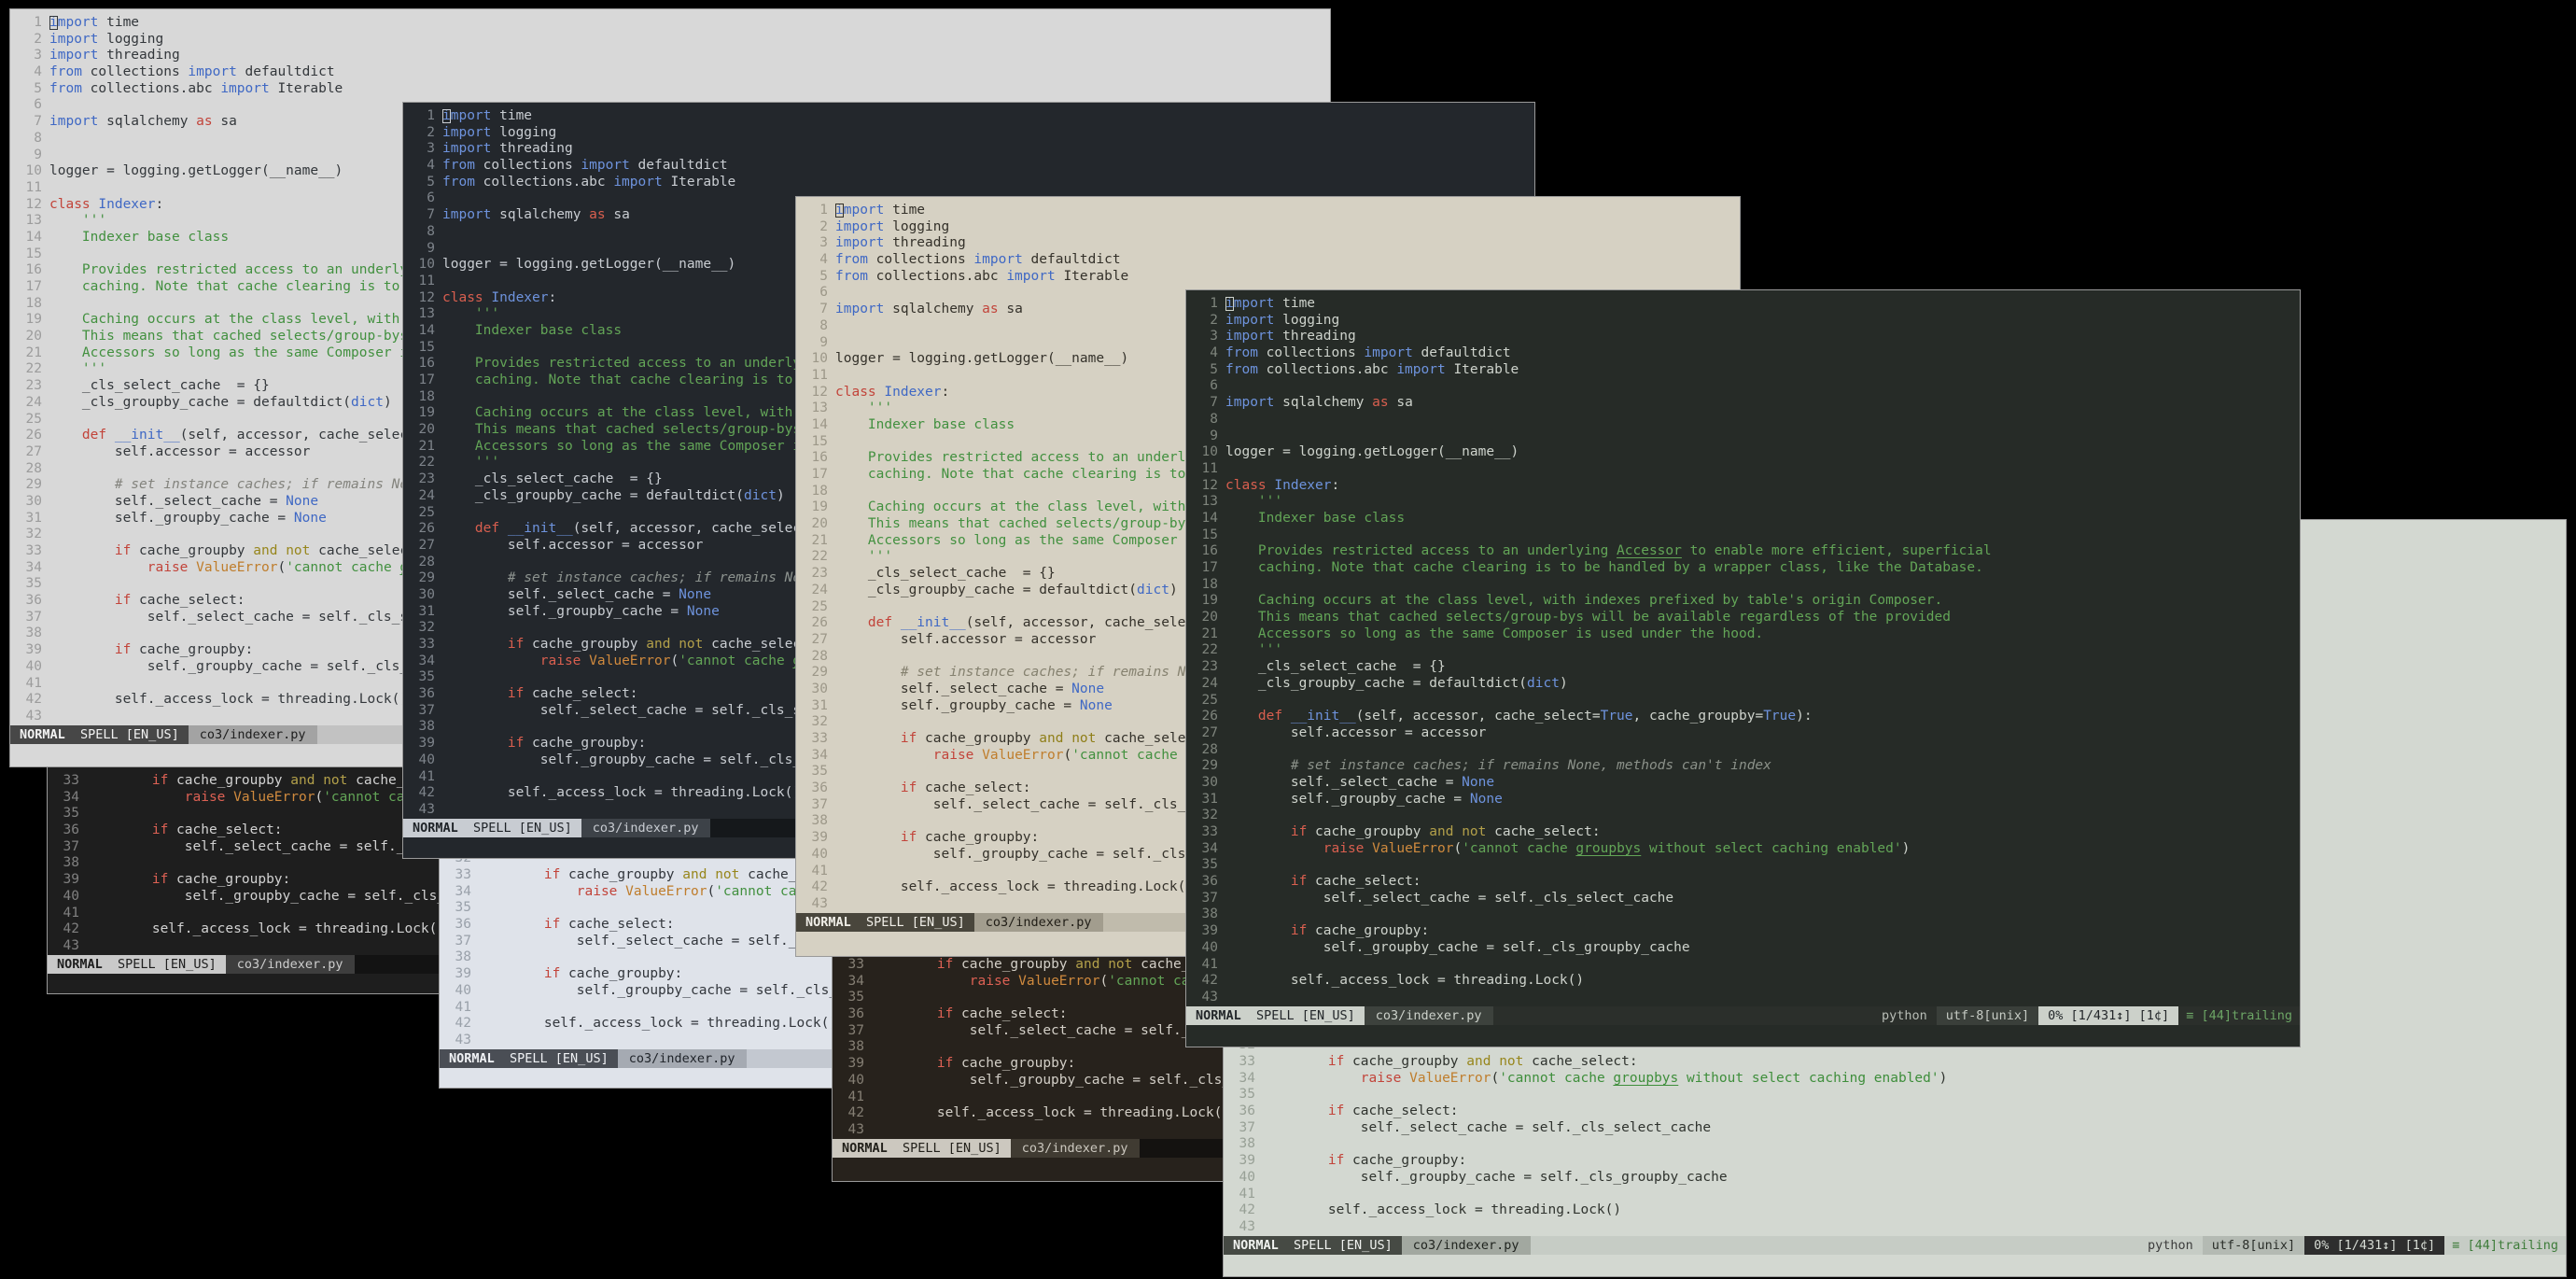 The image size is (2576, 1279). I want to click on line-number: 30, so click(1209, 782).